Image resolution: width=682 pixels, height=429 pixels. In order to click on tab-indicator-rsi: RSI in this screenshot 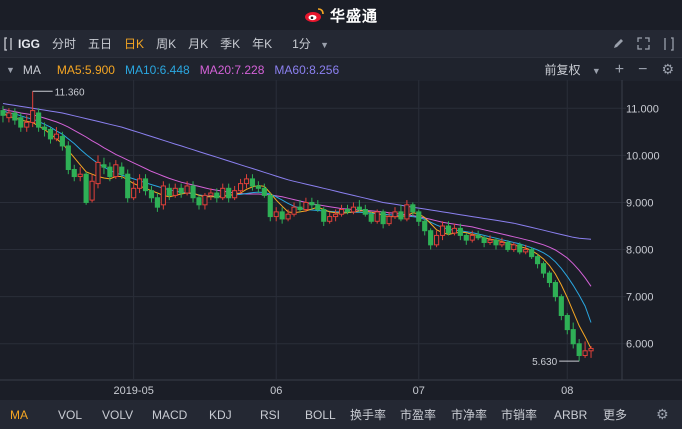, I will do `click(270, 415)`.